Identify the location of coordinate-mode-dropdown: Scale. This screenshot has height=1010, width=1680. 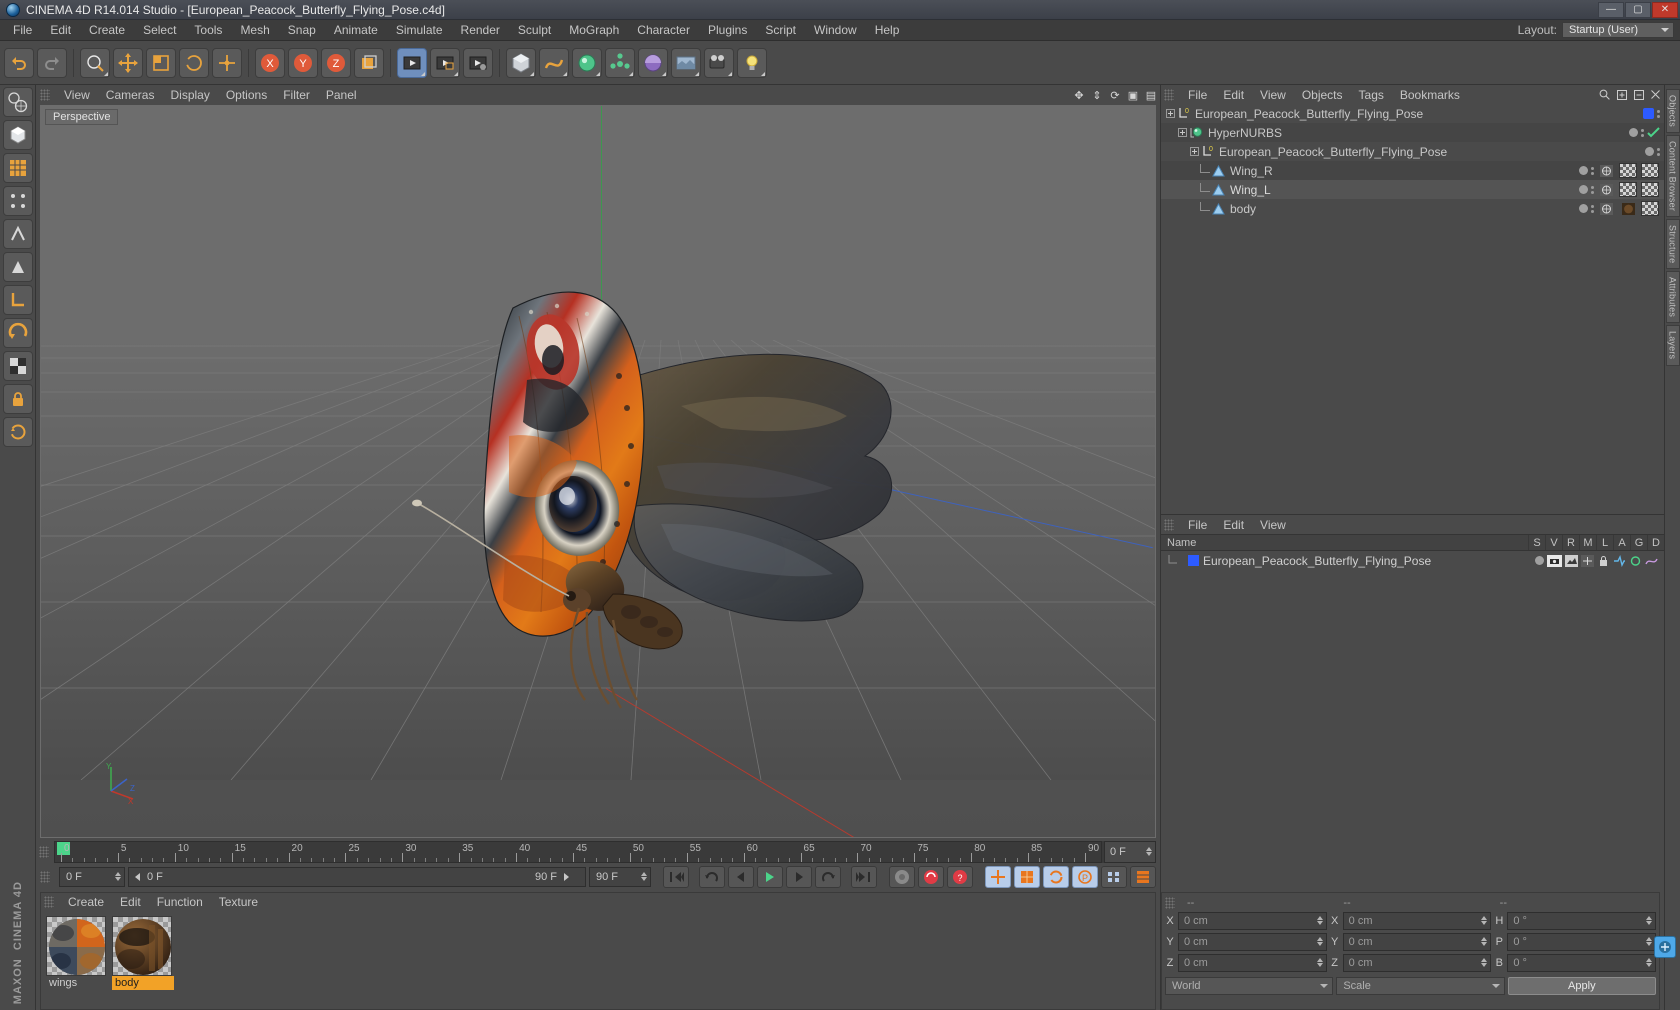
(1420, 985).